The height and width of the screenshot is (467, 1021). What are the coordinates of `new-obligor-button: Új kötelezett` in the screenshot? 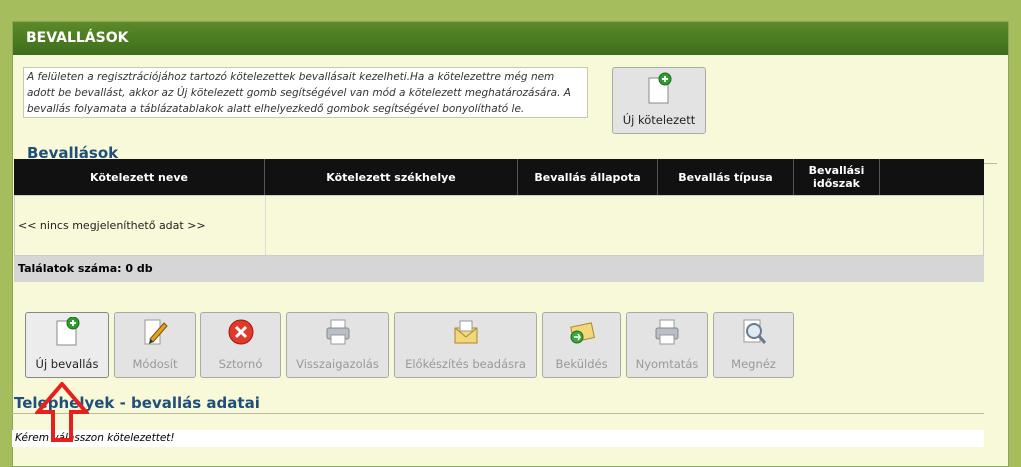 It's located at (659, 100).